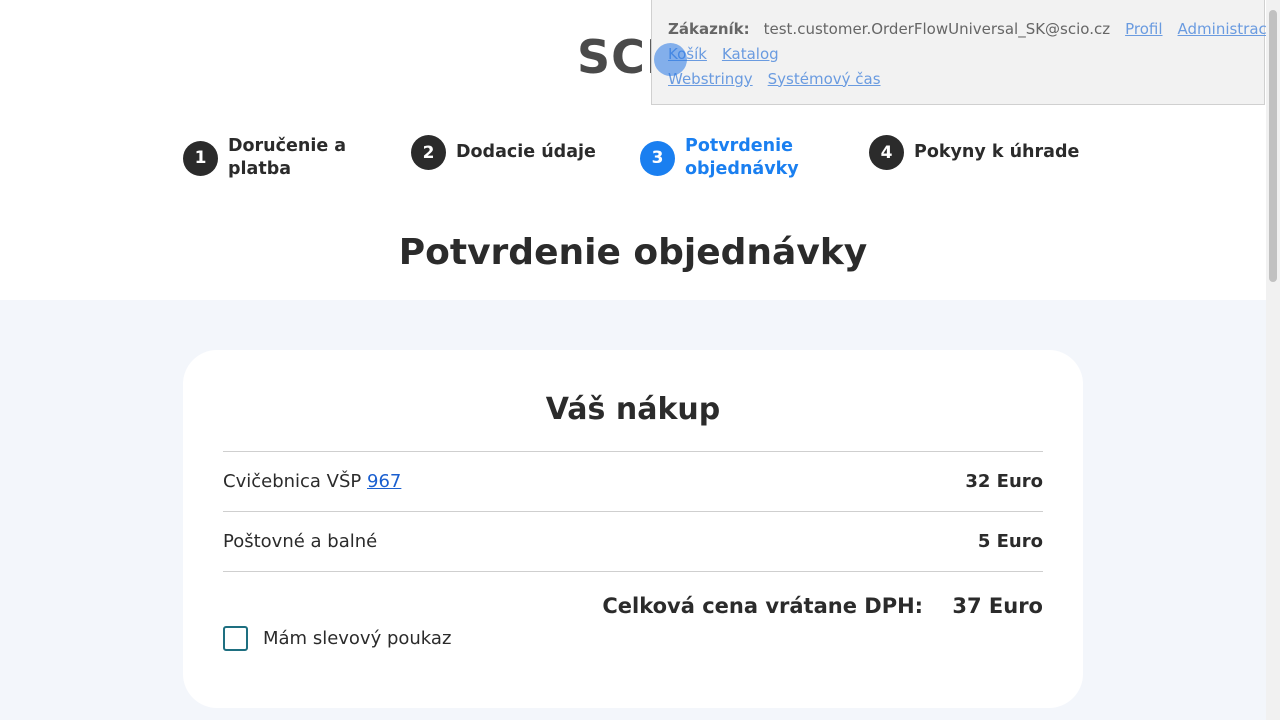 The width and height of the screenshot is (1280, 720). What do you see at coordinates (633, 481) in the screenshot?
I see `order-item-row: Cvičebnica VŠP 967 32 Euro` at bounding box center [633, 481].